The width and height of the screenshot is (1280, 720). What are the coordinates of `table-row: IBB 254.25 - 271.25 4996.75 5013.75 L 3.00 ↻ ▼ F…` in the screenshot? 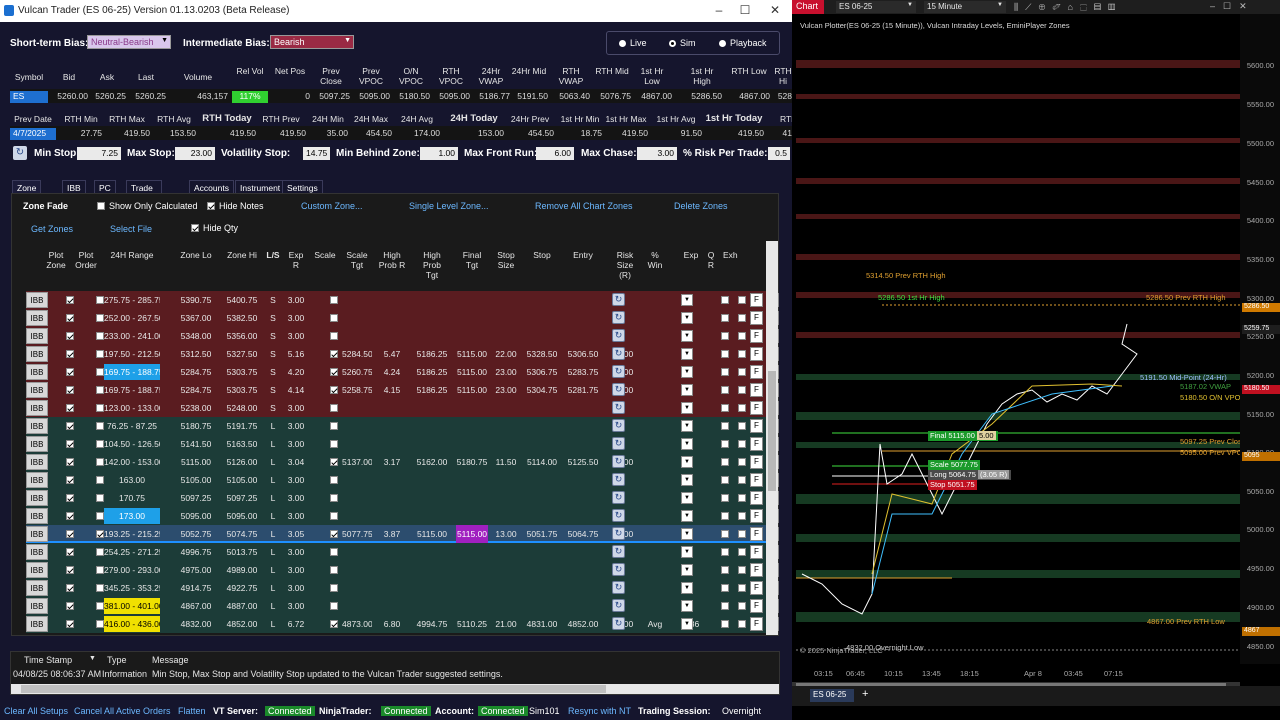 It's located at (402, 552).